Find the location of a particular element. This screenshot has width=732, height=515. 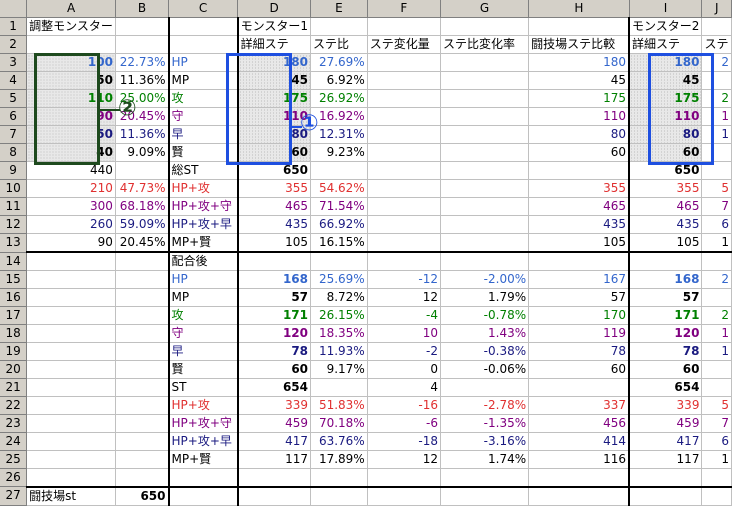

cell-b8: 9.09% is located at coordinates (142, 152).